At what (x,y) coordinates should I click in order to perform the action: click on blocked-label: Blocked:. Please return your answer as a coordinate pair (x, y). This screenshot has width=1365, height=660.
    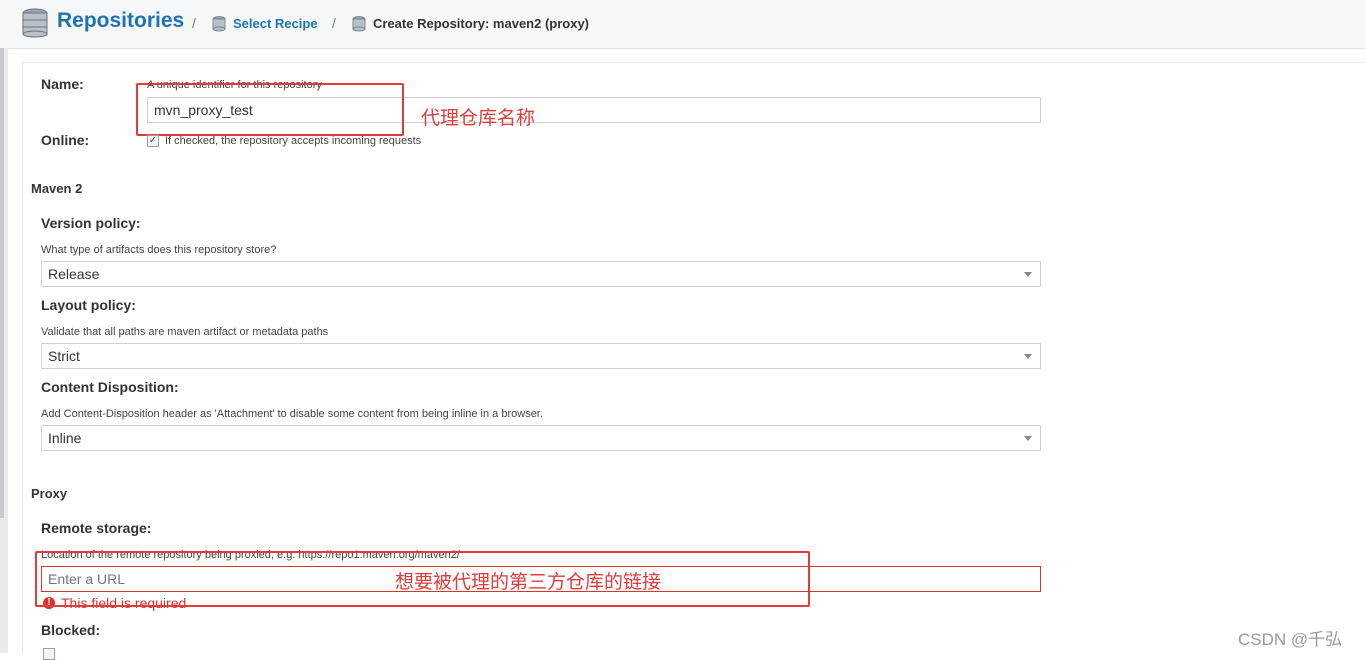
    Looking at the image, I should click on (71, 630).